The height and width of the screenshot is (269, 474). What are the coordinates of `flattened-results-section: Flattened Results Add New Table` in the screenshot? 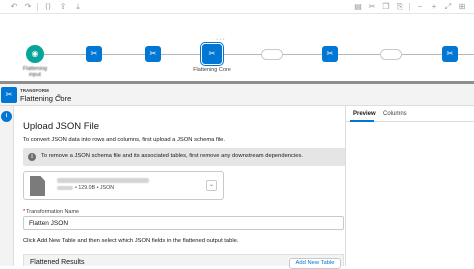 It's located at (183, 261).